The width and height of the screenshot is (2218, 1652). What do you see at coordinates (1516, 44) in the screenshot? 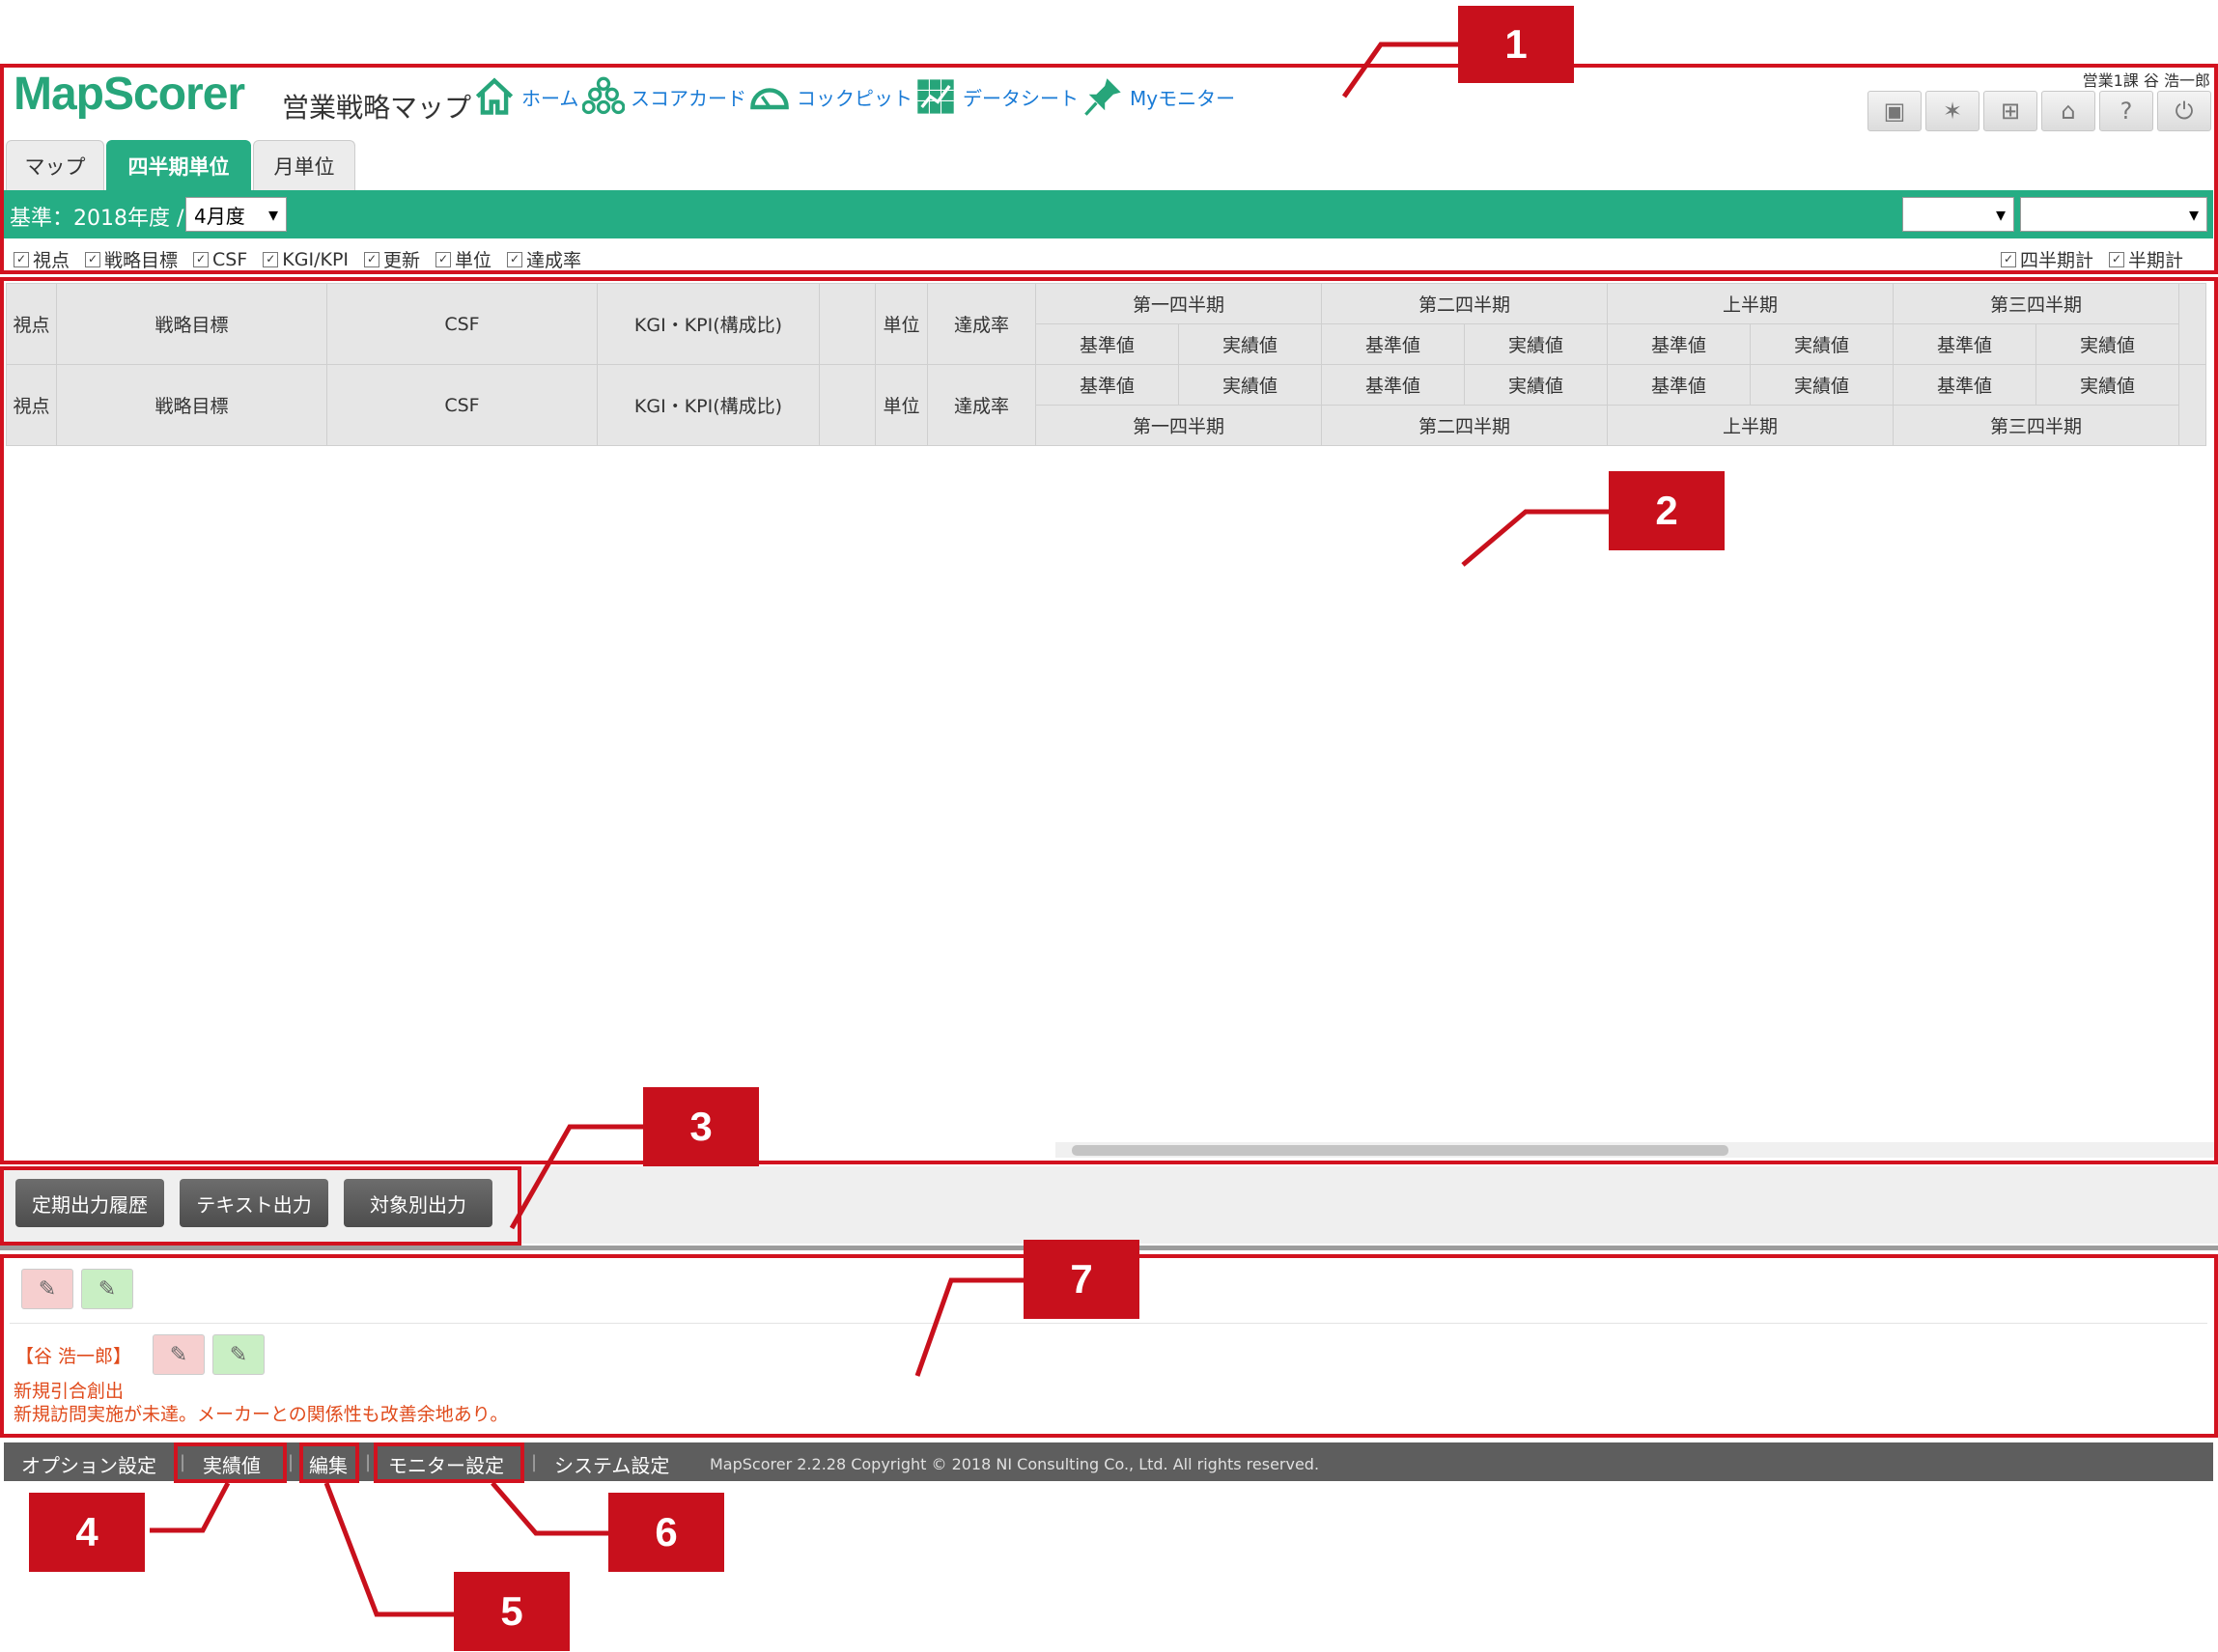
I see `annotation-badge-1: 1` at bounding box center [1516, 44].